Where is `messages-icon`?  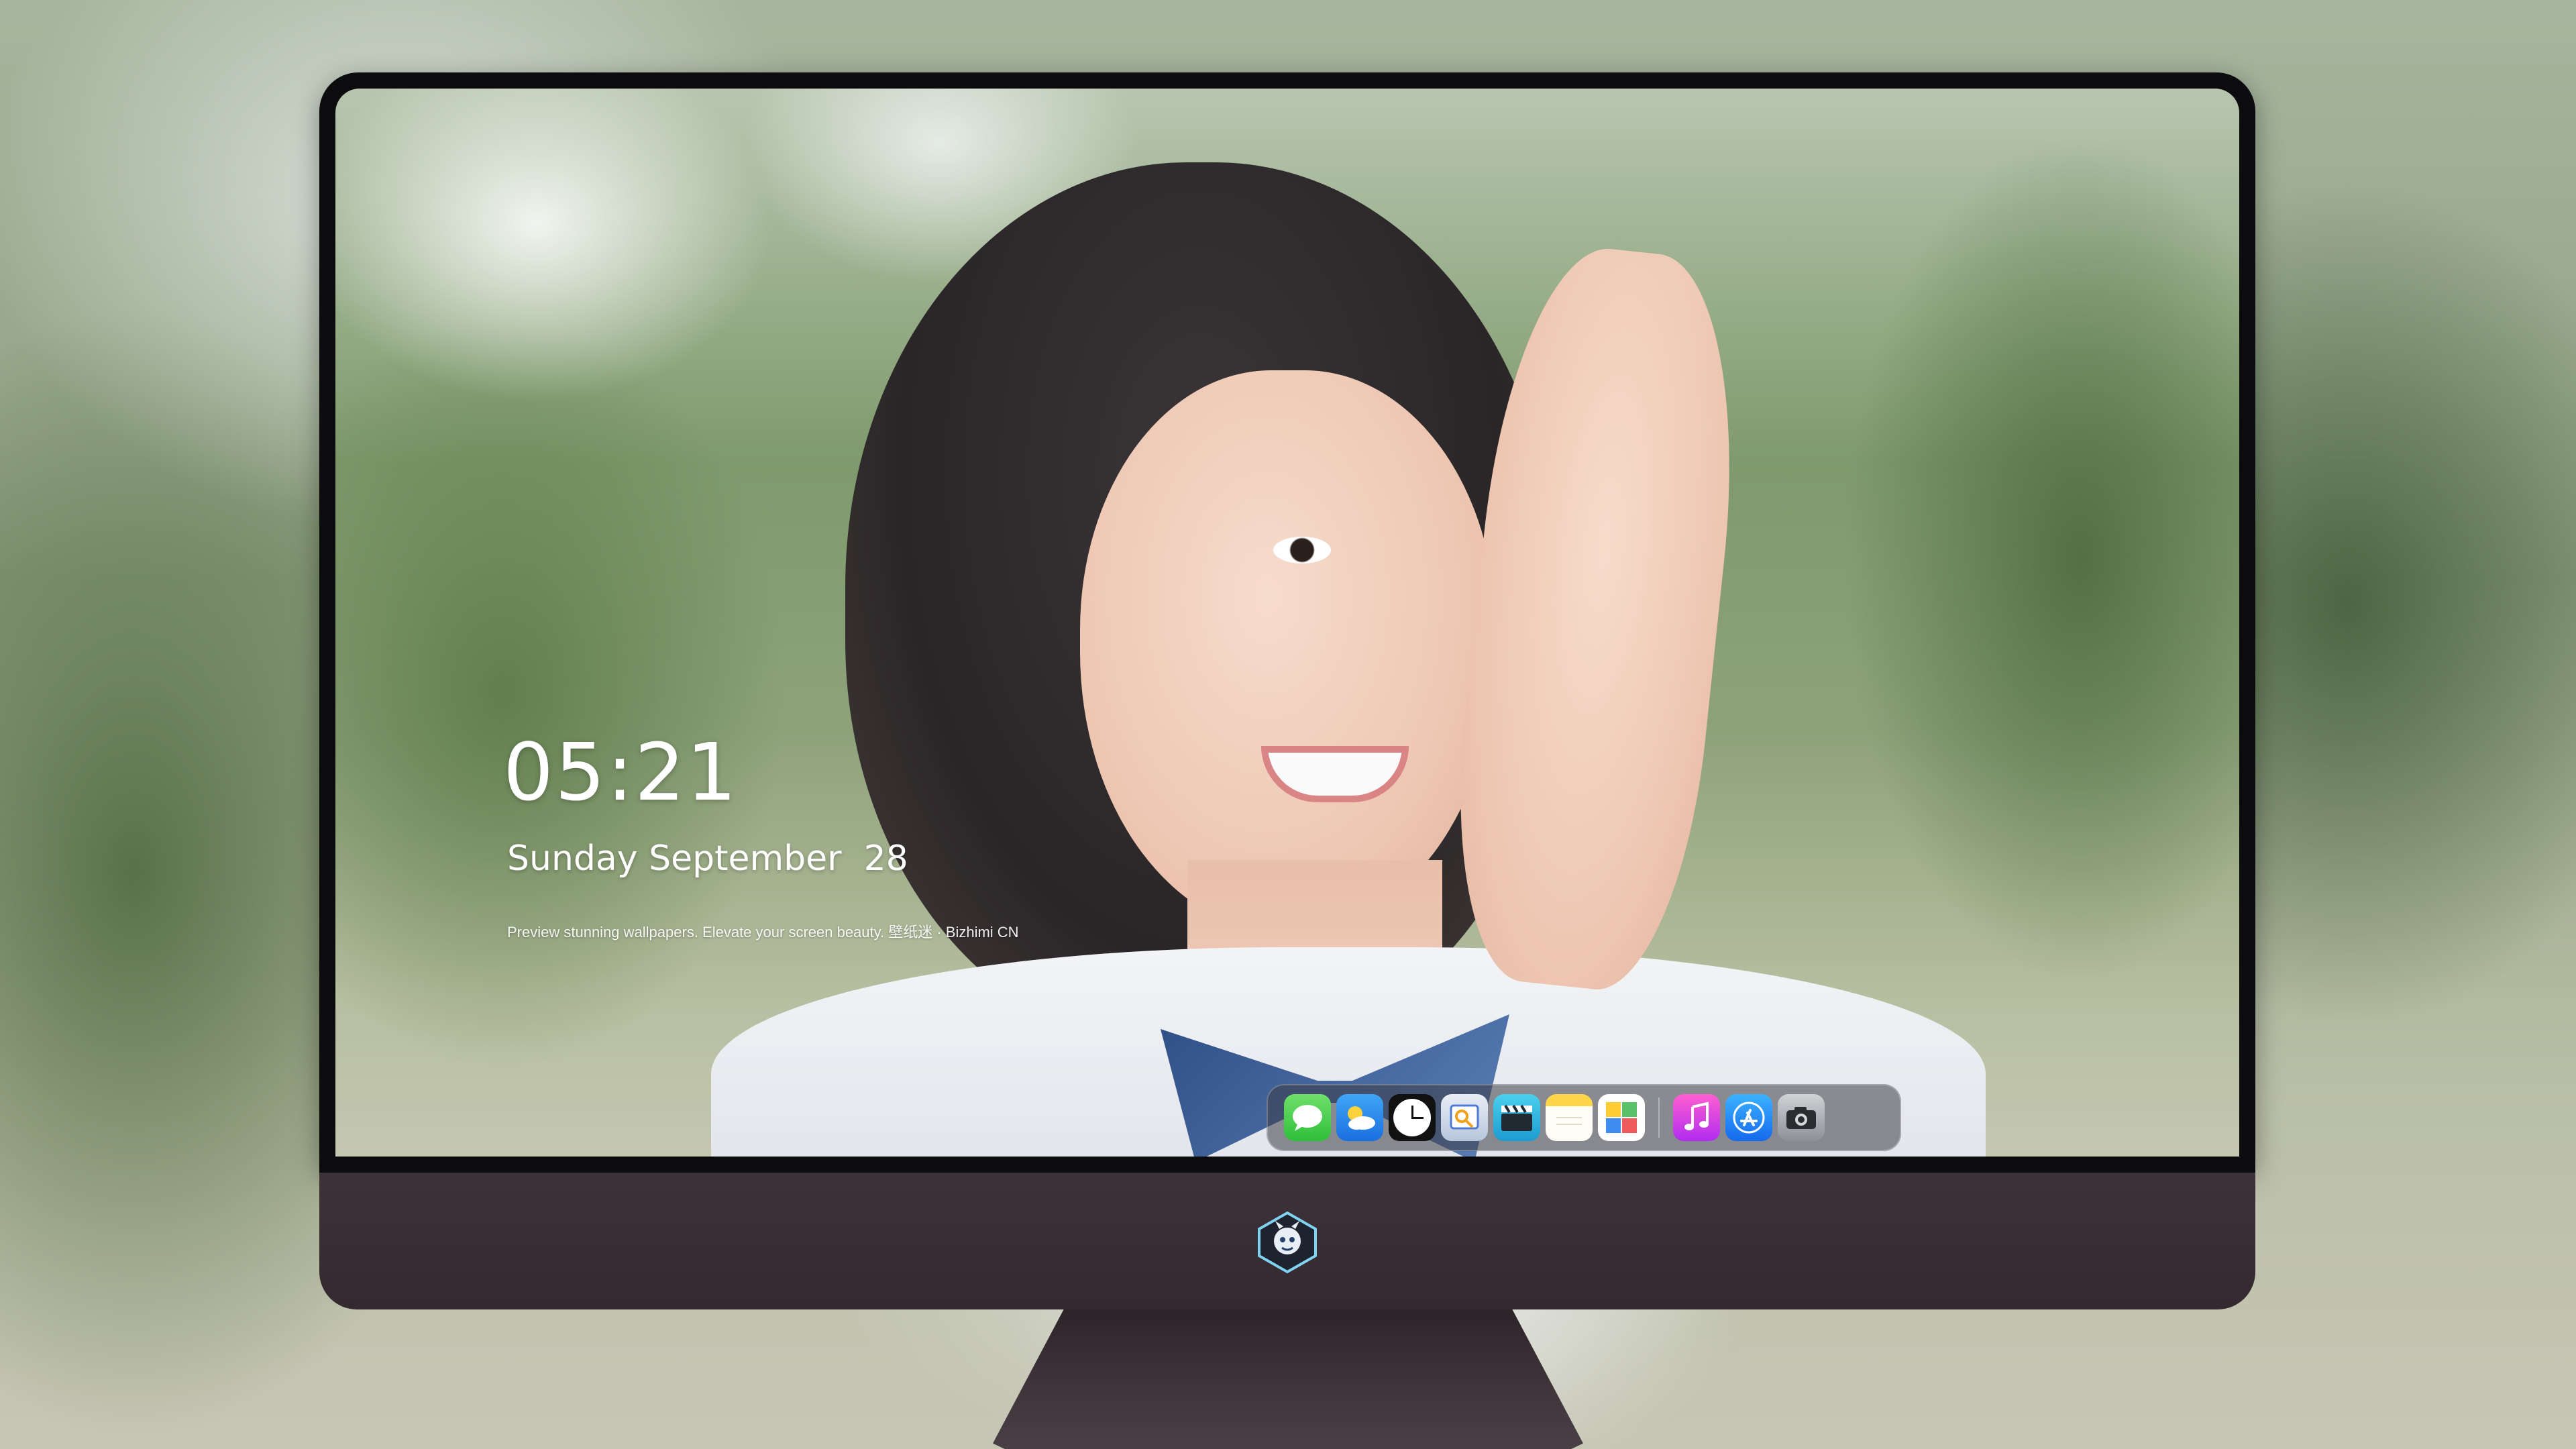 messages-icon is located at coordinates (1307, 1117).